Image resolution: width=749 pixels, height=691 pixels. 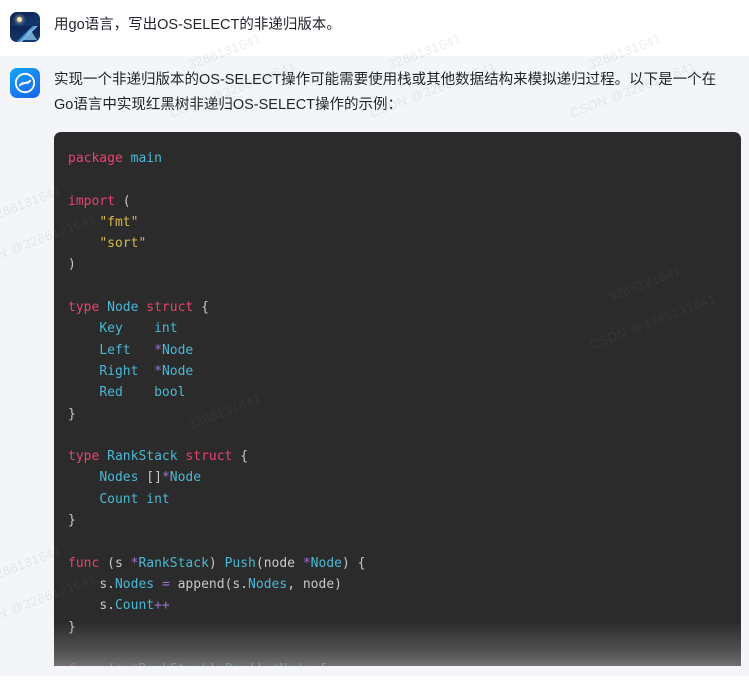 What do you see at coordinates (30, 34) in the screenshot?
I see `mountain-peak-shape` at bounding box center [30, 34].